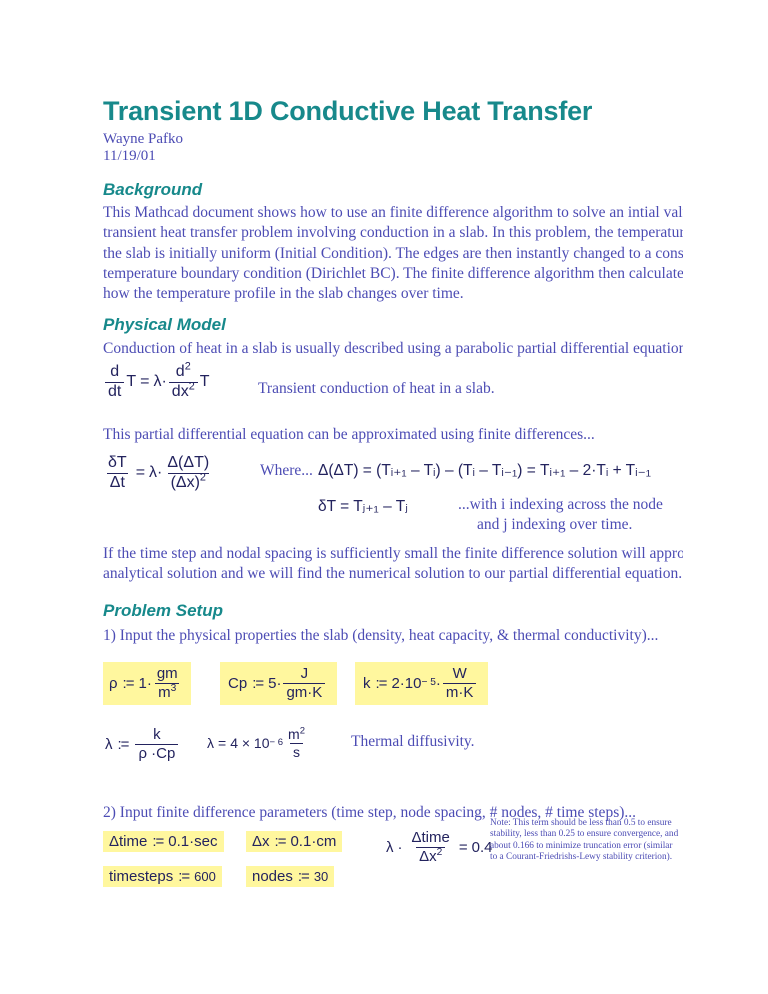 This screenshot has height=994, width=768. What do you see at coordinates (145, 382) in the screenshot?
I see `pde-equals: =` at bounding box center [145, 382].